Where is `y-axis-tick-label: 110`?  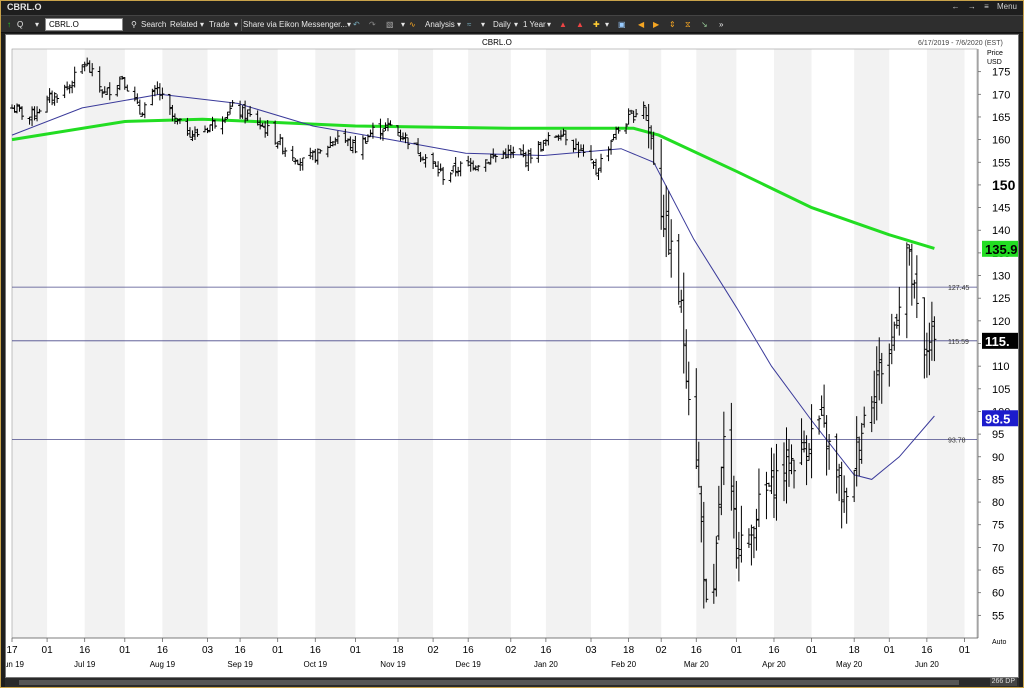 y-axis-tick-label: 110 is located at coordinates (1001, 367).